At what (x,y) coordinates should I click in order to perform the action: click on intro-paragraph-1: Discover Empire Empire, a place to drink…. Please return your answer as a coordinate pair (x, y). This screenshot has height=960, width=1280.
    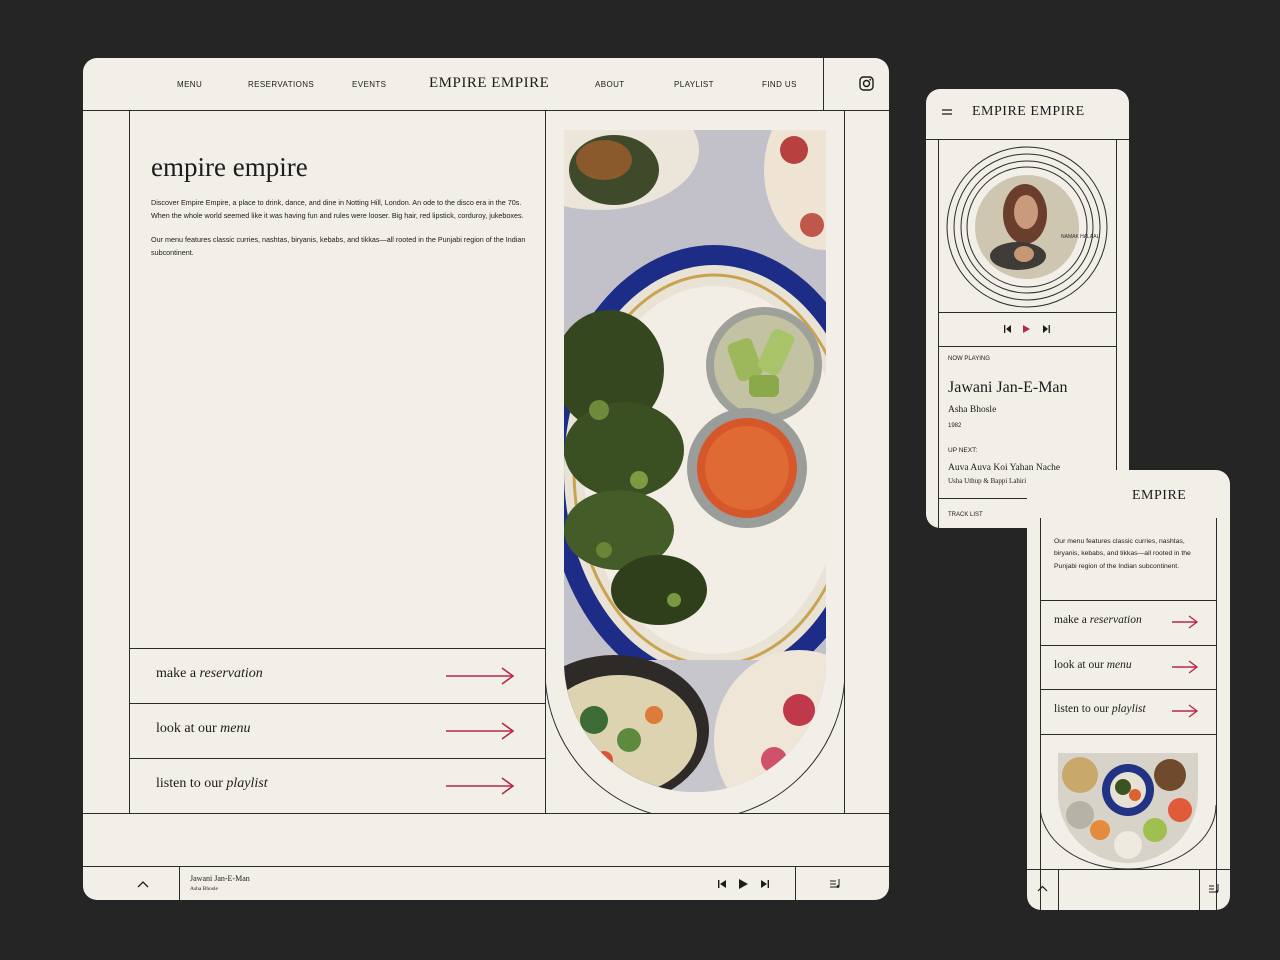
    Looking at the image, I should click on (337, 209).